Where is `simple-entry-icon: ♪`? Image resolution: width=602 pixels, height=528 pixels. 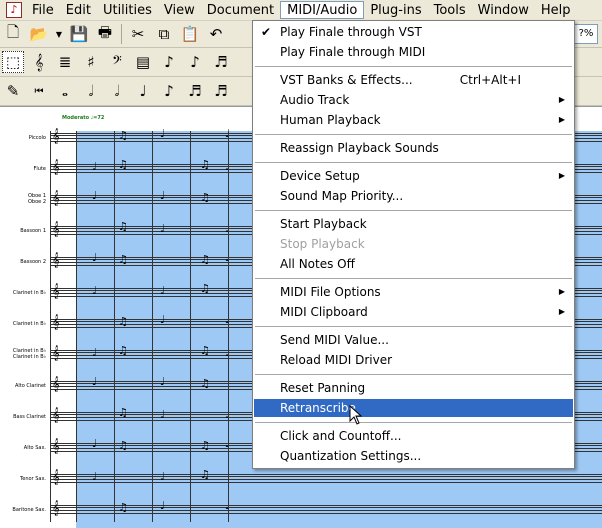 simple-entry-icon: ♪ is located at coordinates (169, 62).